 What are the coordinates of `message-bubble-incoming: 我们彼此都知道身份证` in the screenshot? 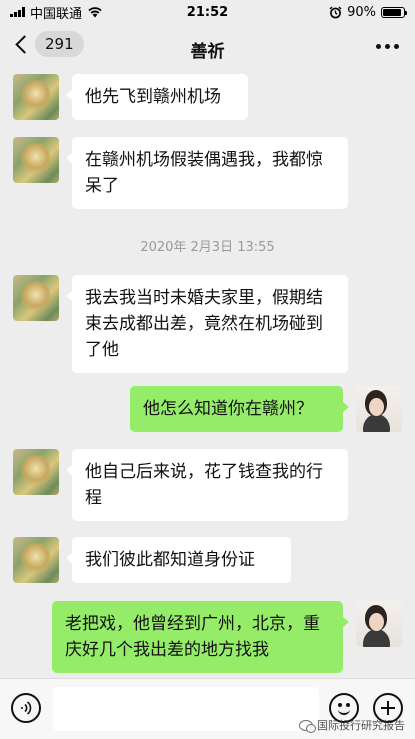 It's located at (178, 560).